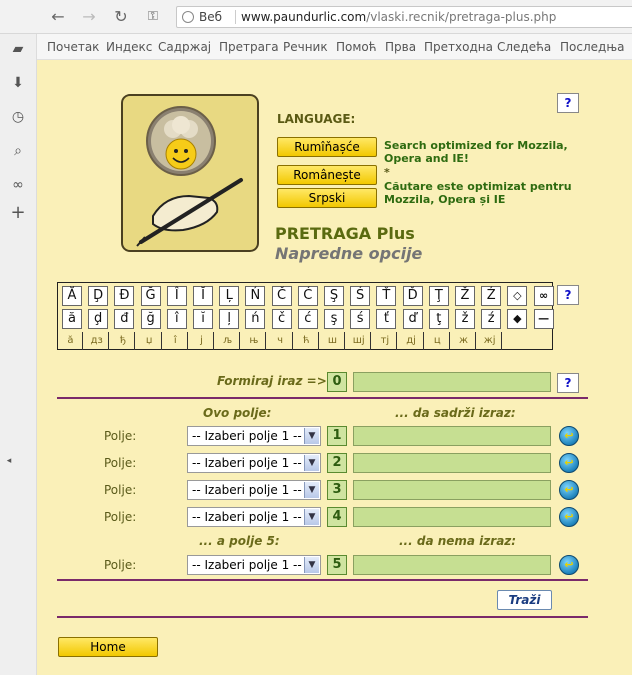 The height and width of the screenshot is (675, 632). What do you see at coordinates (465, 319) in the screenshot?
I see `char-key-lower: ž` at bounding box center [465, 319].